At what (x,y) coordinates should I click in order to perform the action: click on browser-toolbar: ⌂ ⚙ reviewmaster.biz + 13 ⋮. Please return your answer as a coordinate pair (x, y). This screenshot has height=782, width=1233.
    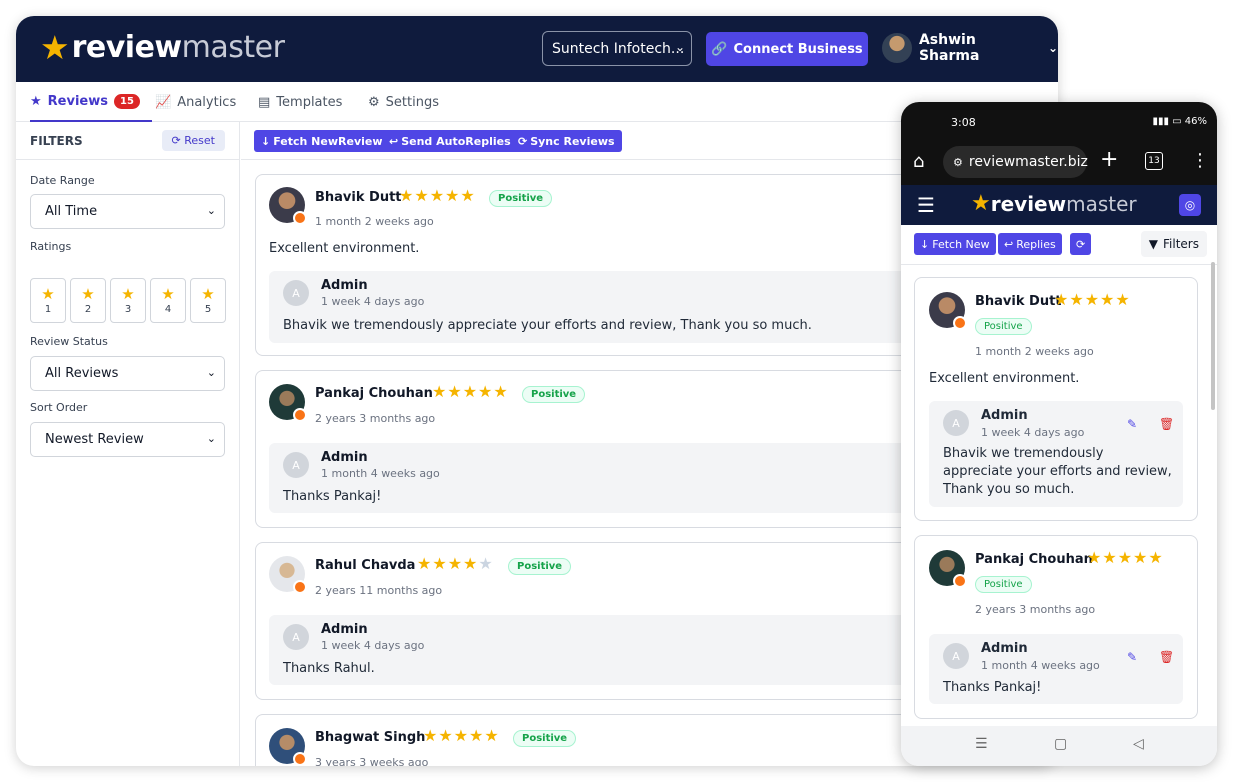
    Looking at the image, I should click on (1059, 163).